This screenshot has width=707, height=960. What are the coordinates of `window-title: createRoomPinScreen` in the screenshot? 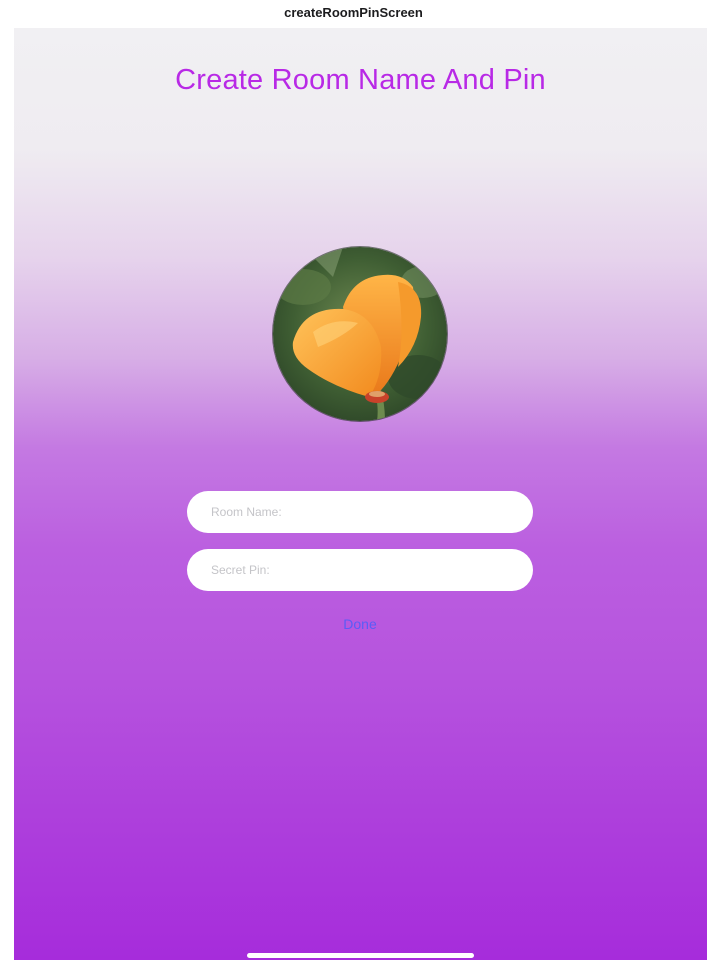 It's located at (353, 14).